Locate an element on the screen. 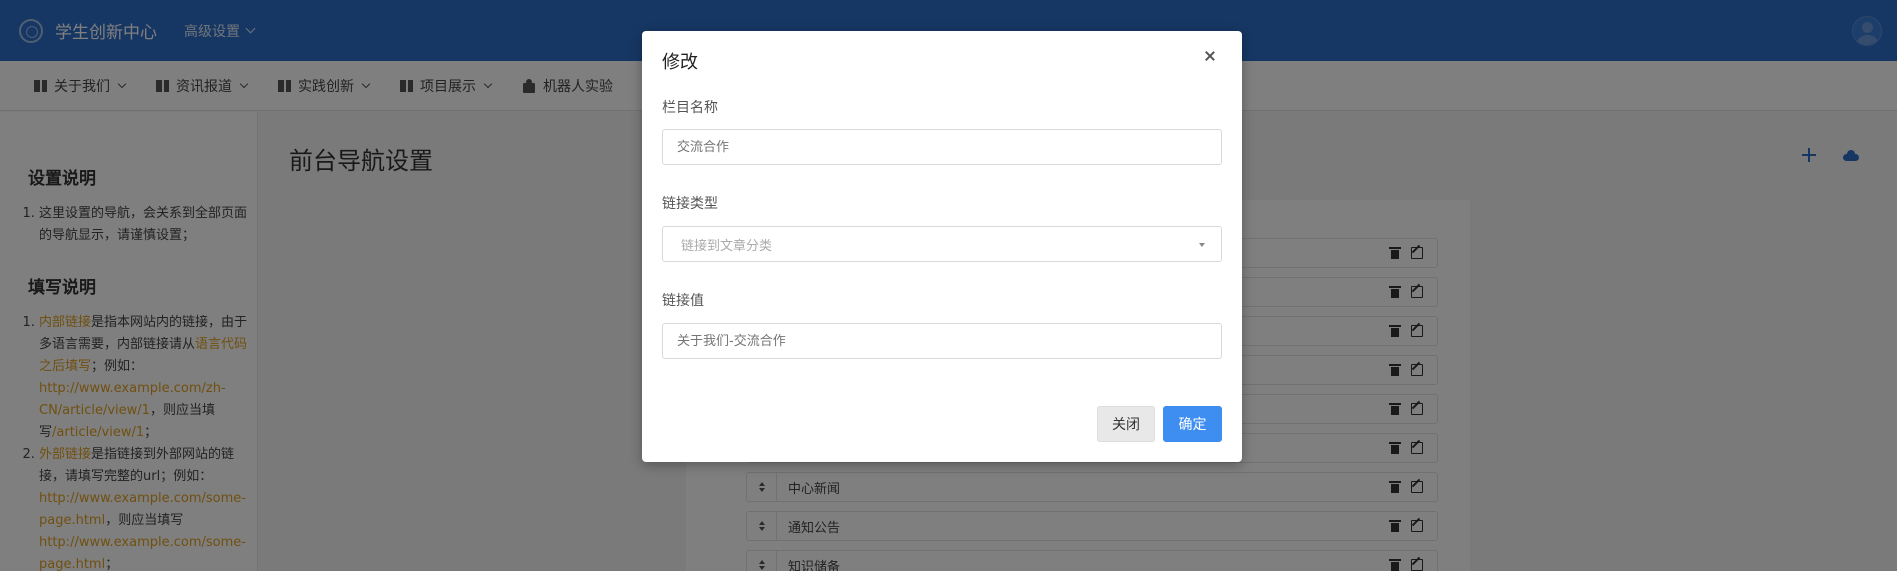 The height and width of the screenshot is (571, 1897). caret-down-icon is located at coordinates (1202, 245).